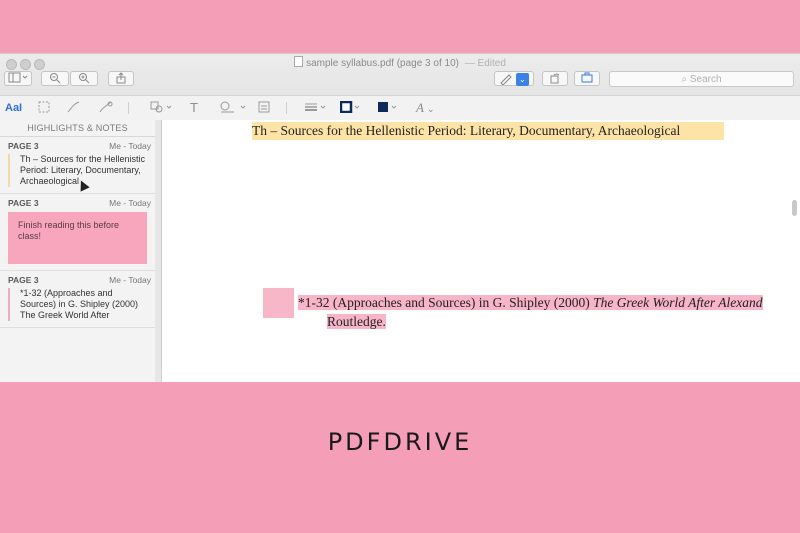 The image size is (800, 533). Describe the element at coordinates (678, 302) in the screenshot. I see `pink-highlight-italic: The Greek World After Alexand` at that location.